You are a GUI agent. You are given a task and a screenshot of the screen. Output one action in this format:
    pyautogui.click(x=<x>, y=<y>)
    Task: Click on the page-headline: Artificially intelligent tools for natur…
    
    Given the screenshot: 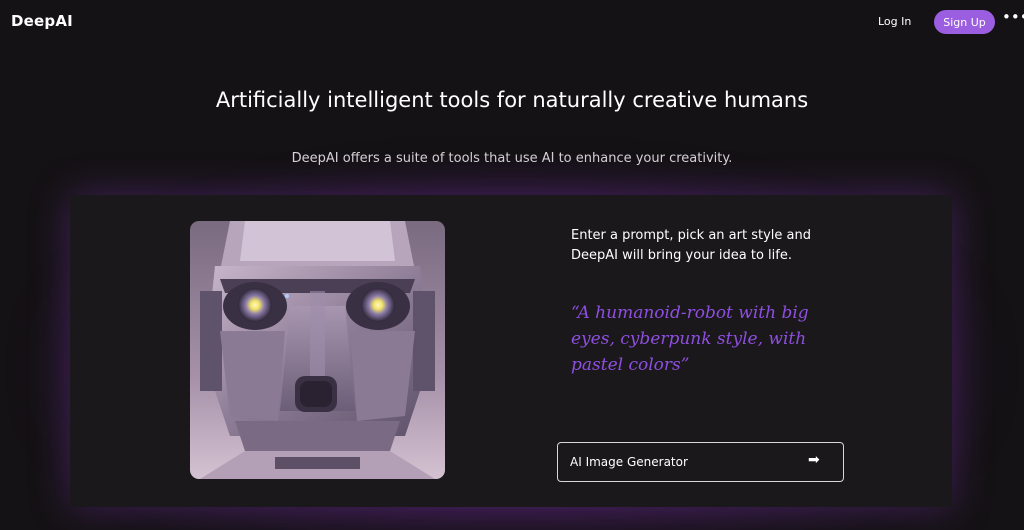 What is the action you would take?
    pyautogui.click(x=512, y=100)
    